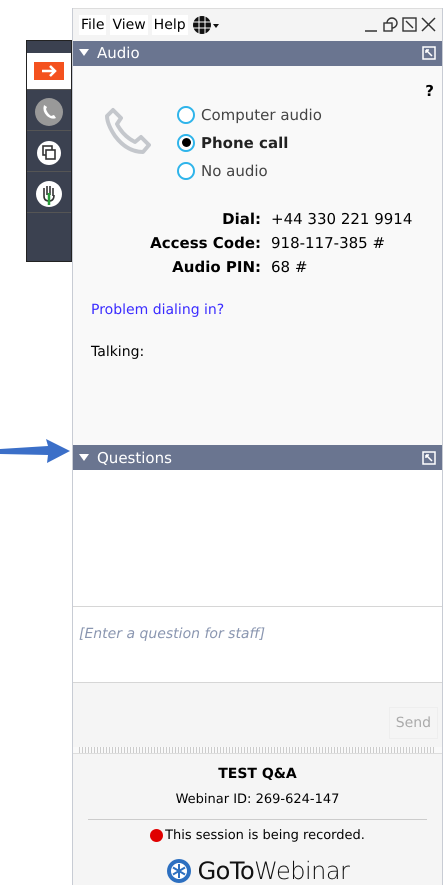 The height and width of the screenshot is (885, 447). Describe the element at coordinates (265, 835) in the screenshot. I see `recording-notice: This session is being recorded.` at that location.